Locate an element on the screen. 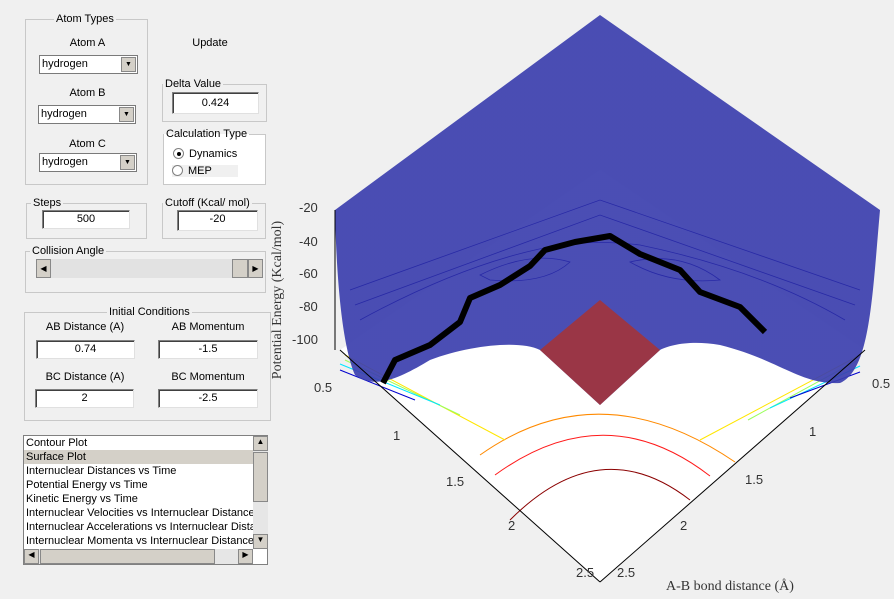 The width and height of the screenshot is (894, 599). z-tick-label: -80 is located at coordinates (308, 306).